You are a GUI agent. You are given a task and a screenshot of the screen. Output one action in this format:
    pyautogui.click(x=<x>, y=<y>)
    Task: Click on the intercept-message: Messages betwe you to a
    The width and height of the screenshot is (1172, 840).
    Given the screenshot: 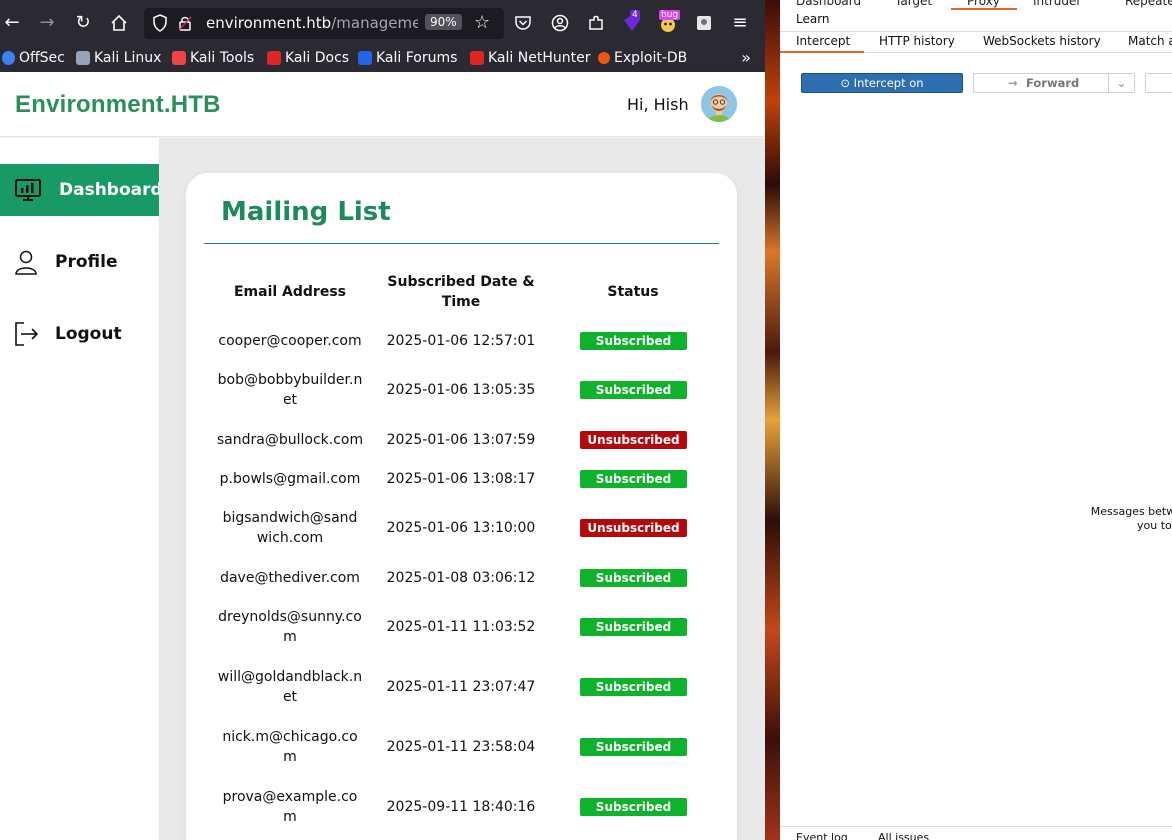 What is the action you would take?
    pyautogui.click(x=1131, y=518)
    